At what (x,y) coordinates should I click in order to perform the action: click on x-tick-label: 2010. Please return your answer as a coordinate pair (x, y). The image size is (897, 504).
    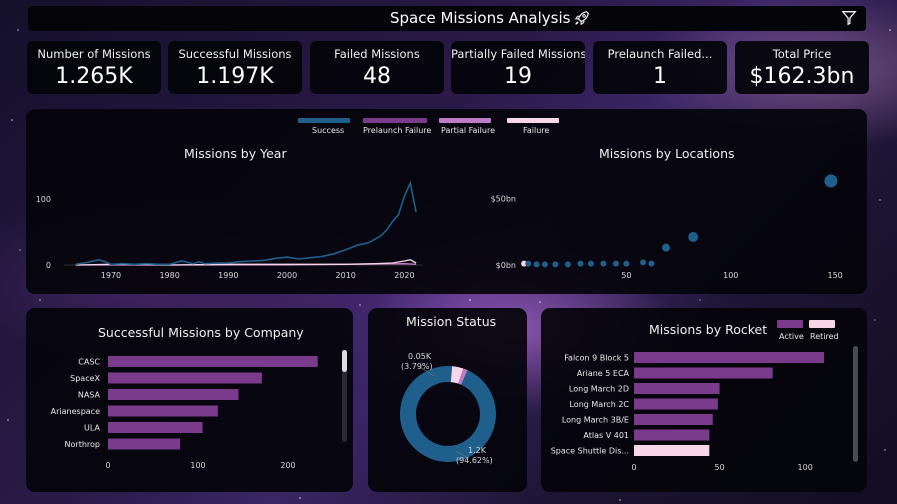
    Looking at the image, I should click on (346, 275).